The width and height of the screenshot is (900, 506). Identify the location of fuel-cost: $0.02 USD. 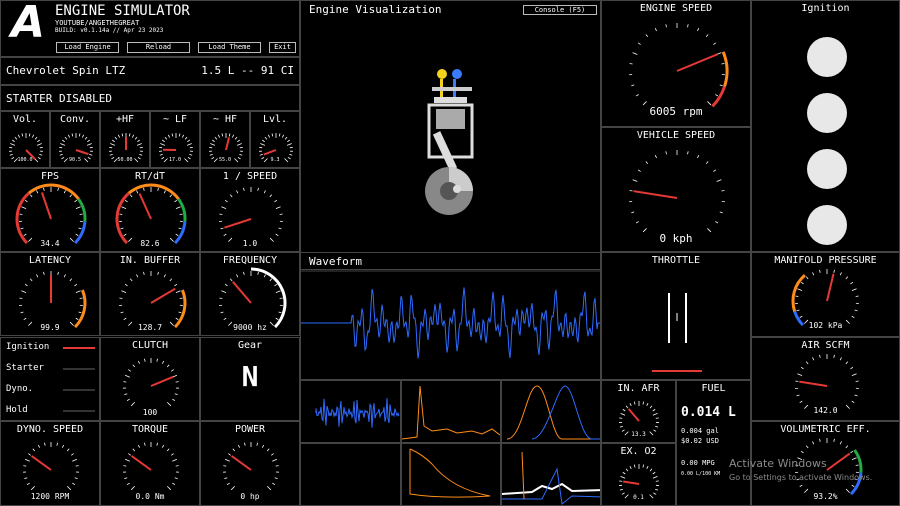
(700, 441).